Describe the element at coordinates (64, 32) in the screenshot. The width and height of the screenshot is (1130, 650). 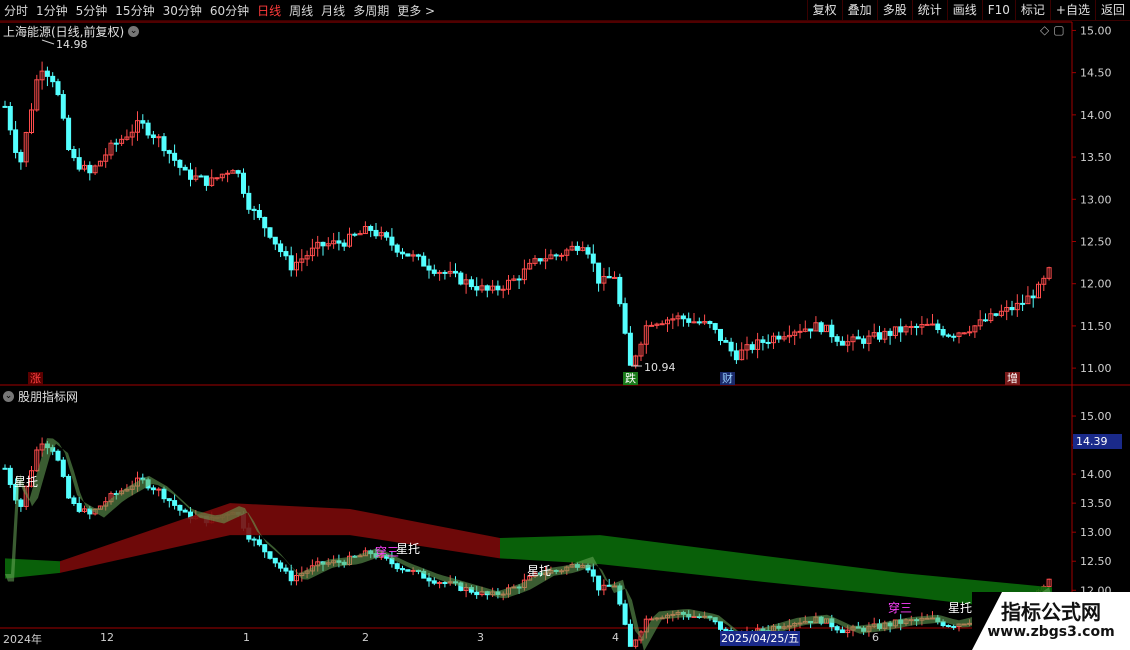
I see `stock-title: 上海能源(日线,前复权)` at that location.